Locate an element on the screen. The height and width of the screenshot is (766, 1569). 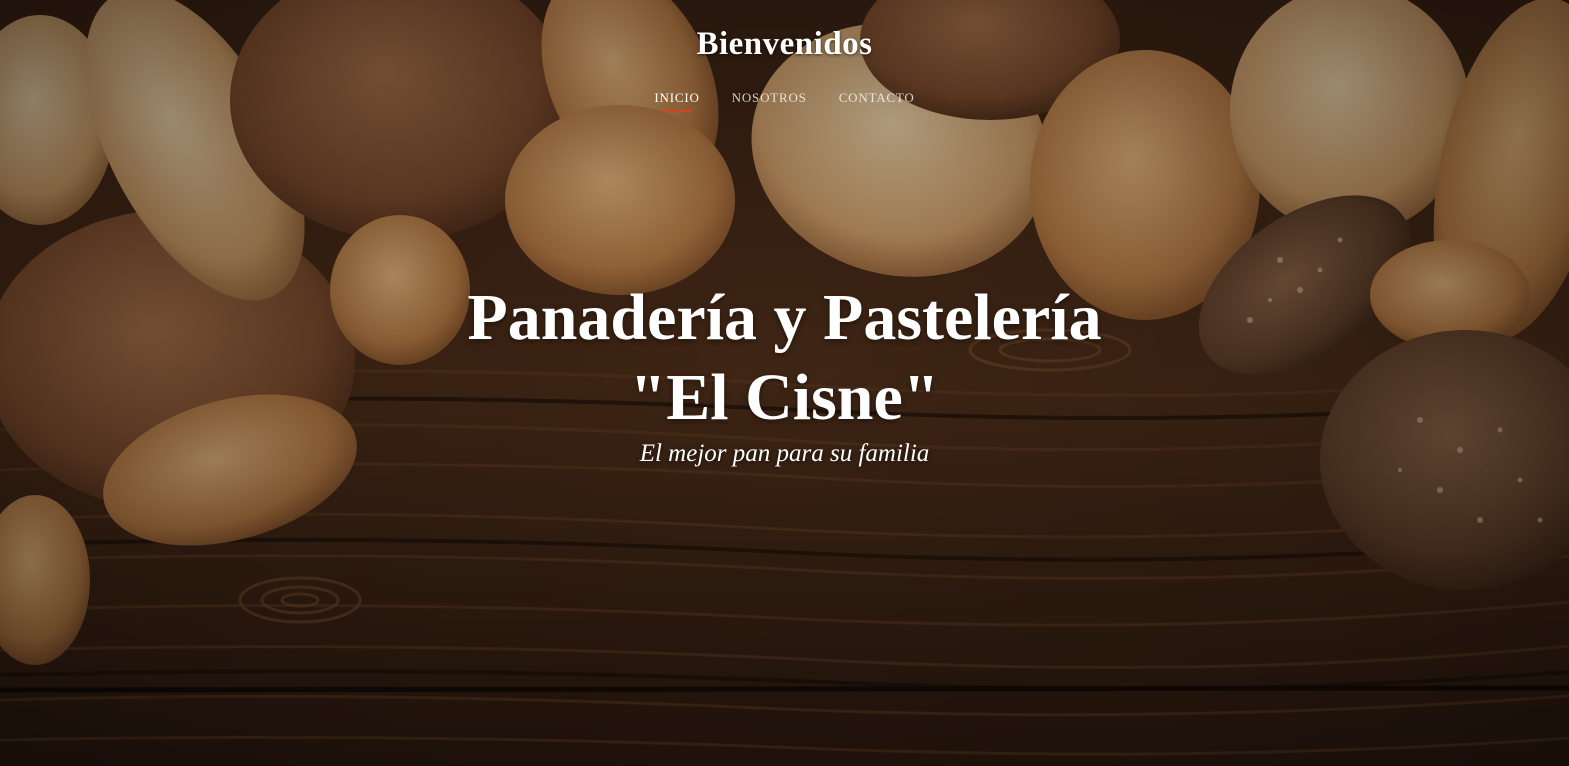
nav-item-nosotros: NOSOTROS is located at coordinates (769, 101).